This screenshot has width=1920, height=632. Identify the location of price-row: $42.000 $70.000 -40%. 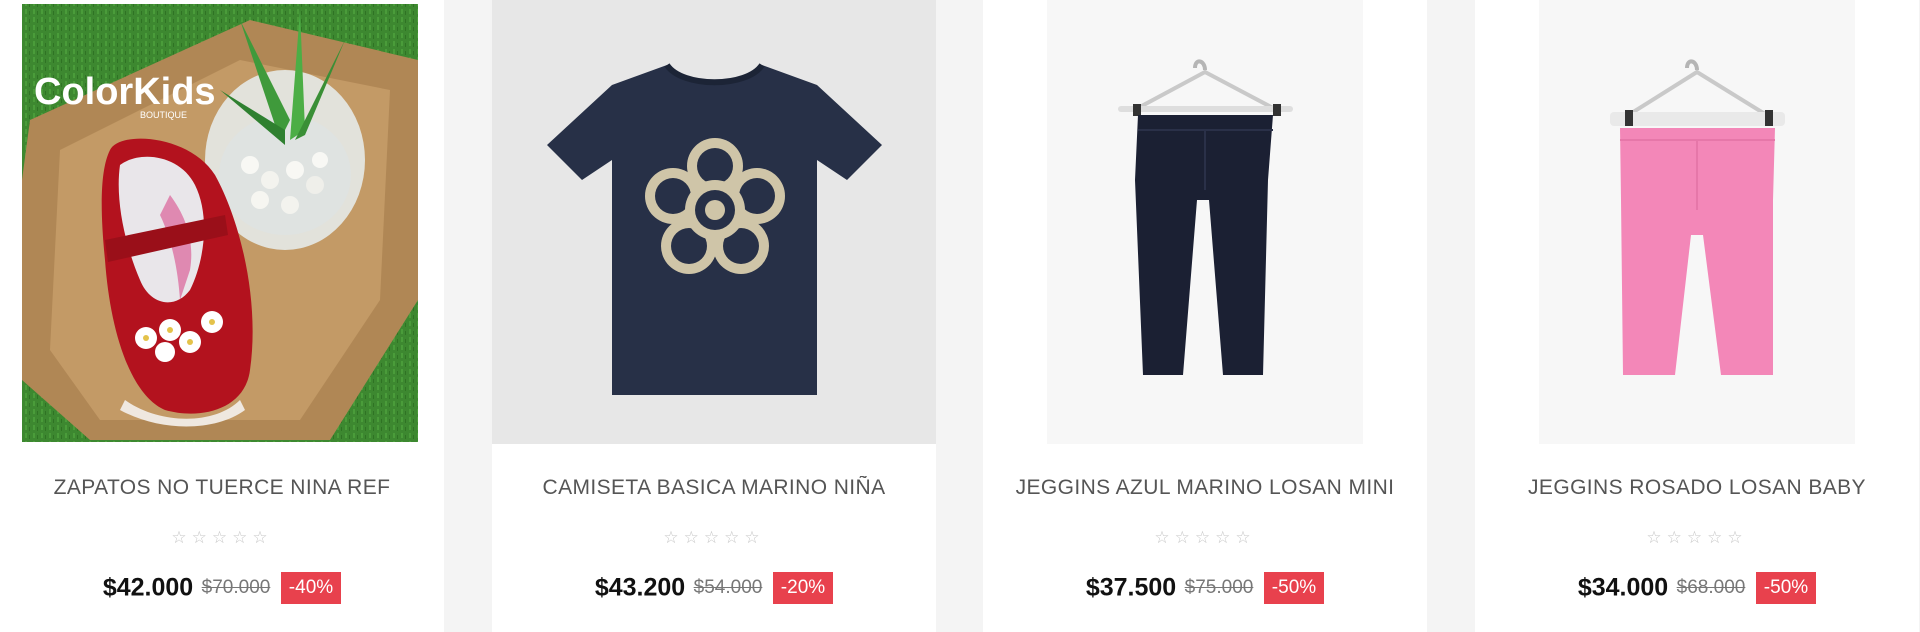
(222, 588).